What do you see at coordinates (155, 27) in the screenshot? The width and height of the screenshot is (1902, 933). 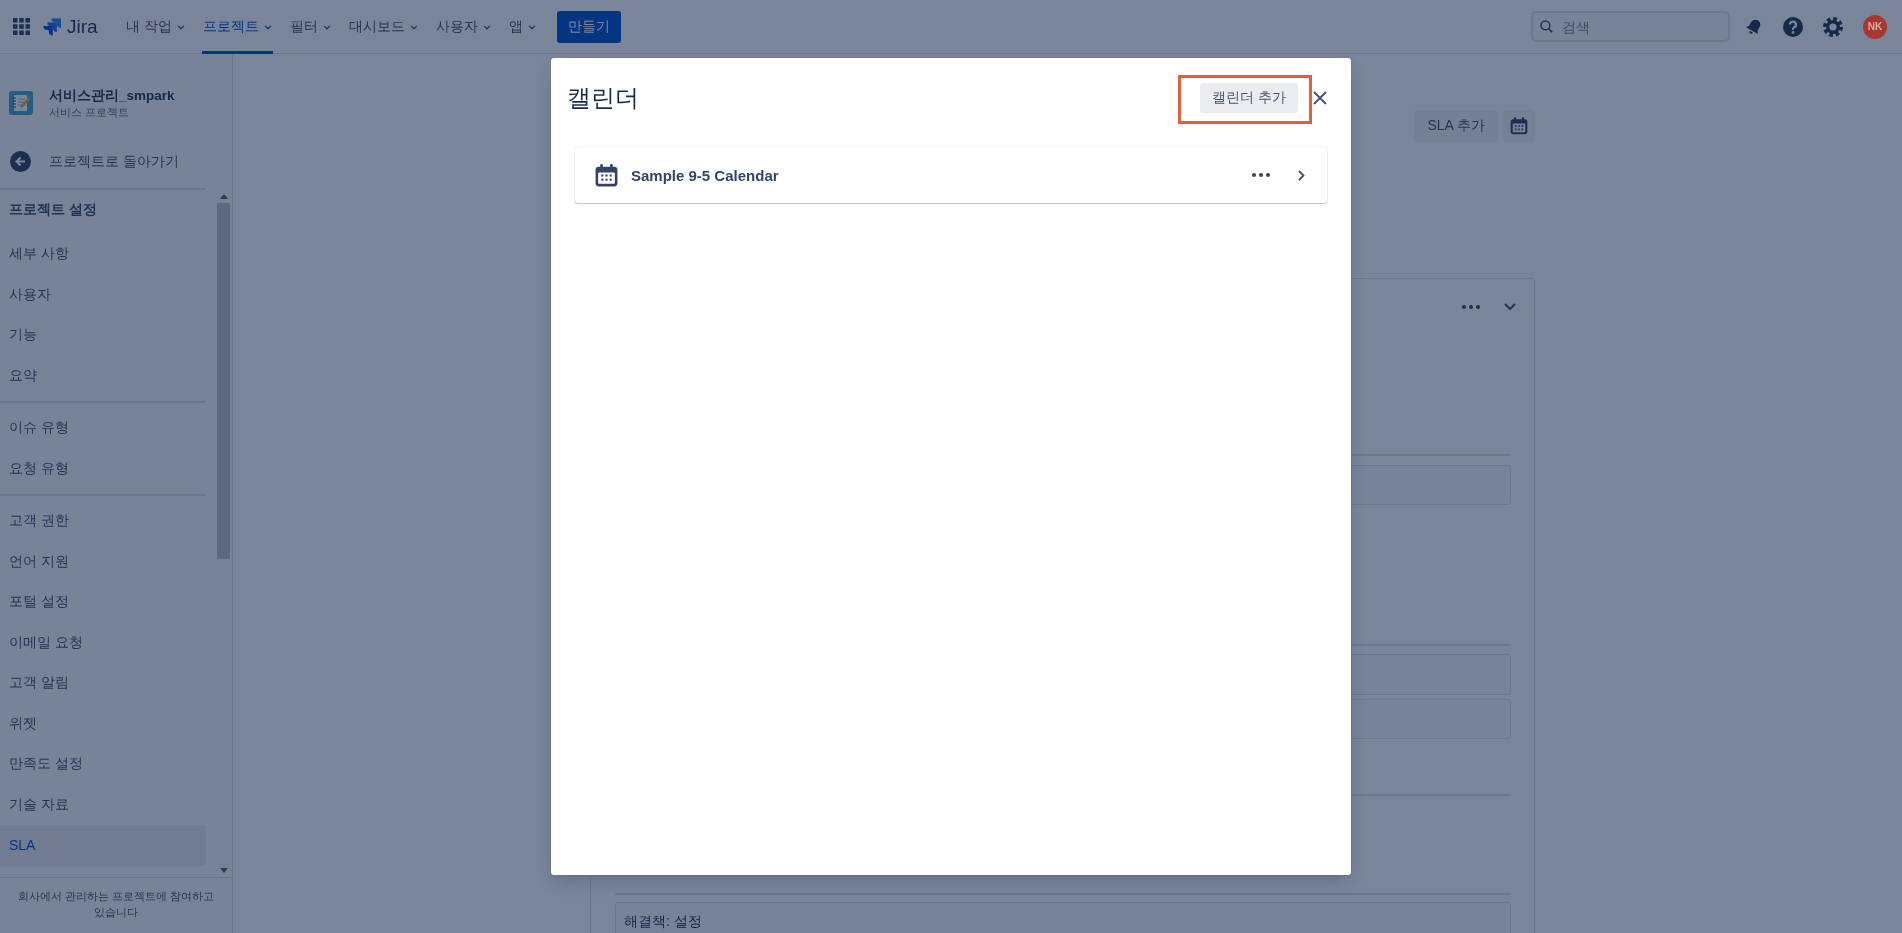 I see `nav-menu: 내 작업` at bounding box center [155, 27].